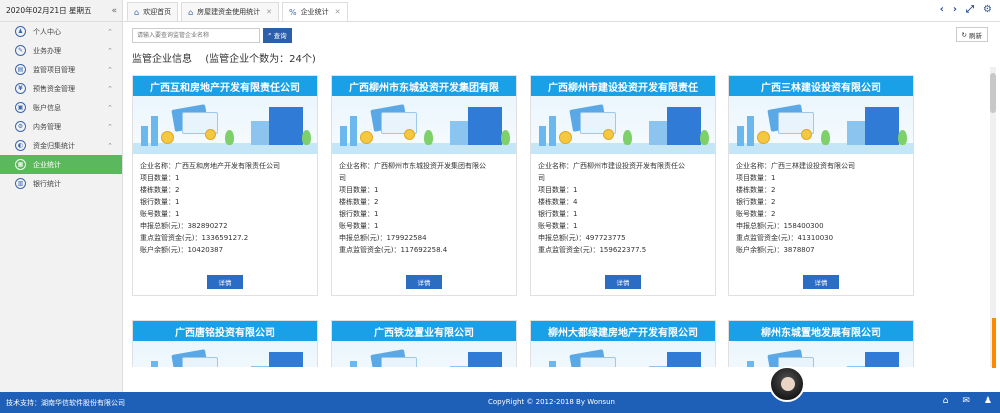  Describe the element at coordinates (49, 10) in the screenshot. I see `current-date: 2020年02月21日 星期五` at that location.